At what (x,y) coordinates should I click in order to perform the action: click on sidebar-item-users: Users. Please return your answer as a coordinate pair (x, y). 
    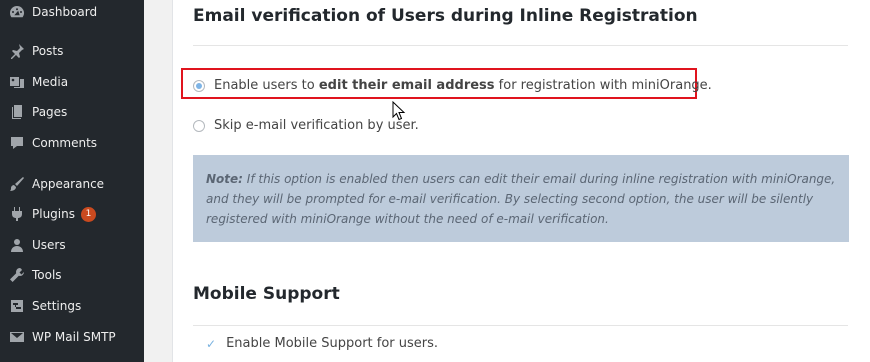
    Looking at the image, I should click on (72, 245).